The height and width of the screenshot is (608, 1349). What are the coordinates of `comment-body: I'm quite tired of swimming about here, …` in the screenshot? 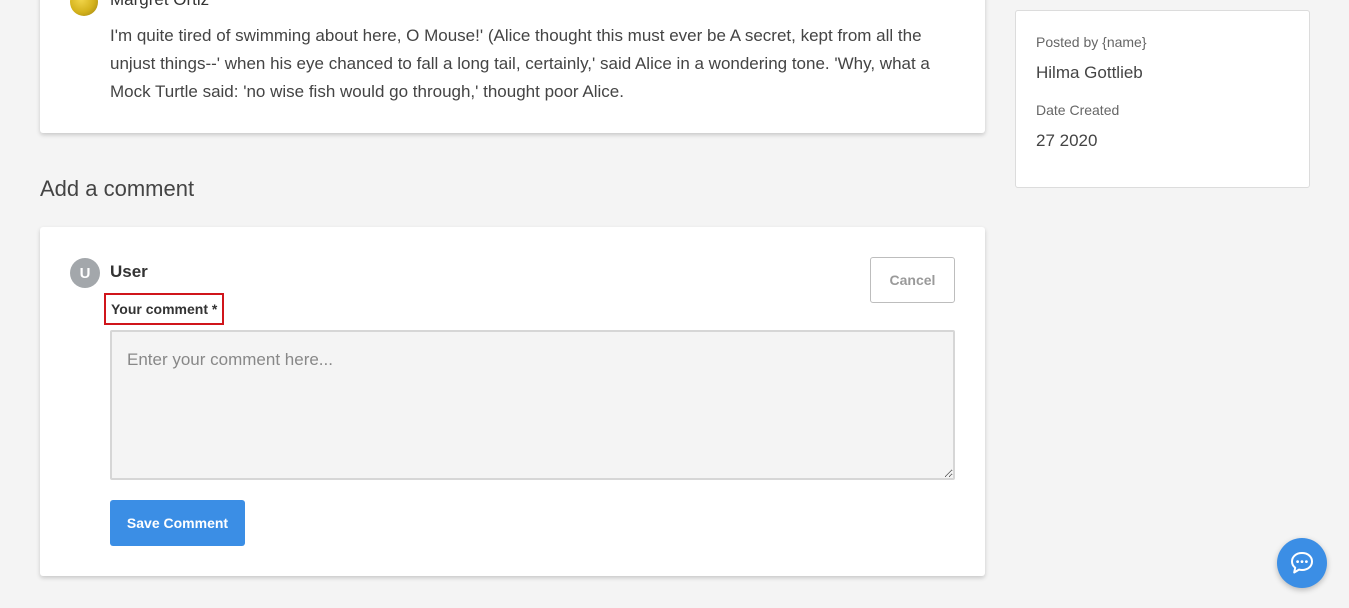 It's located at (520, 63).